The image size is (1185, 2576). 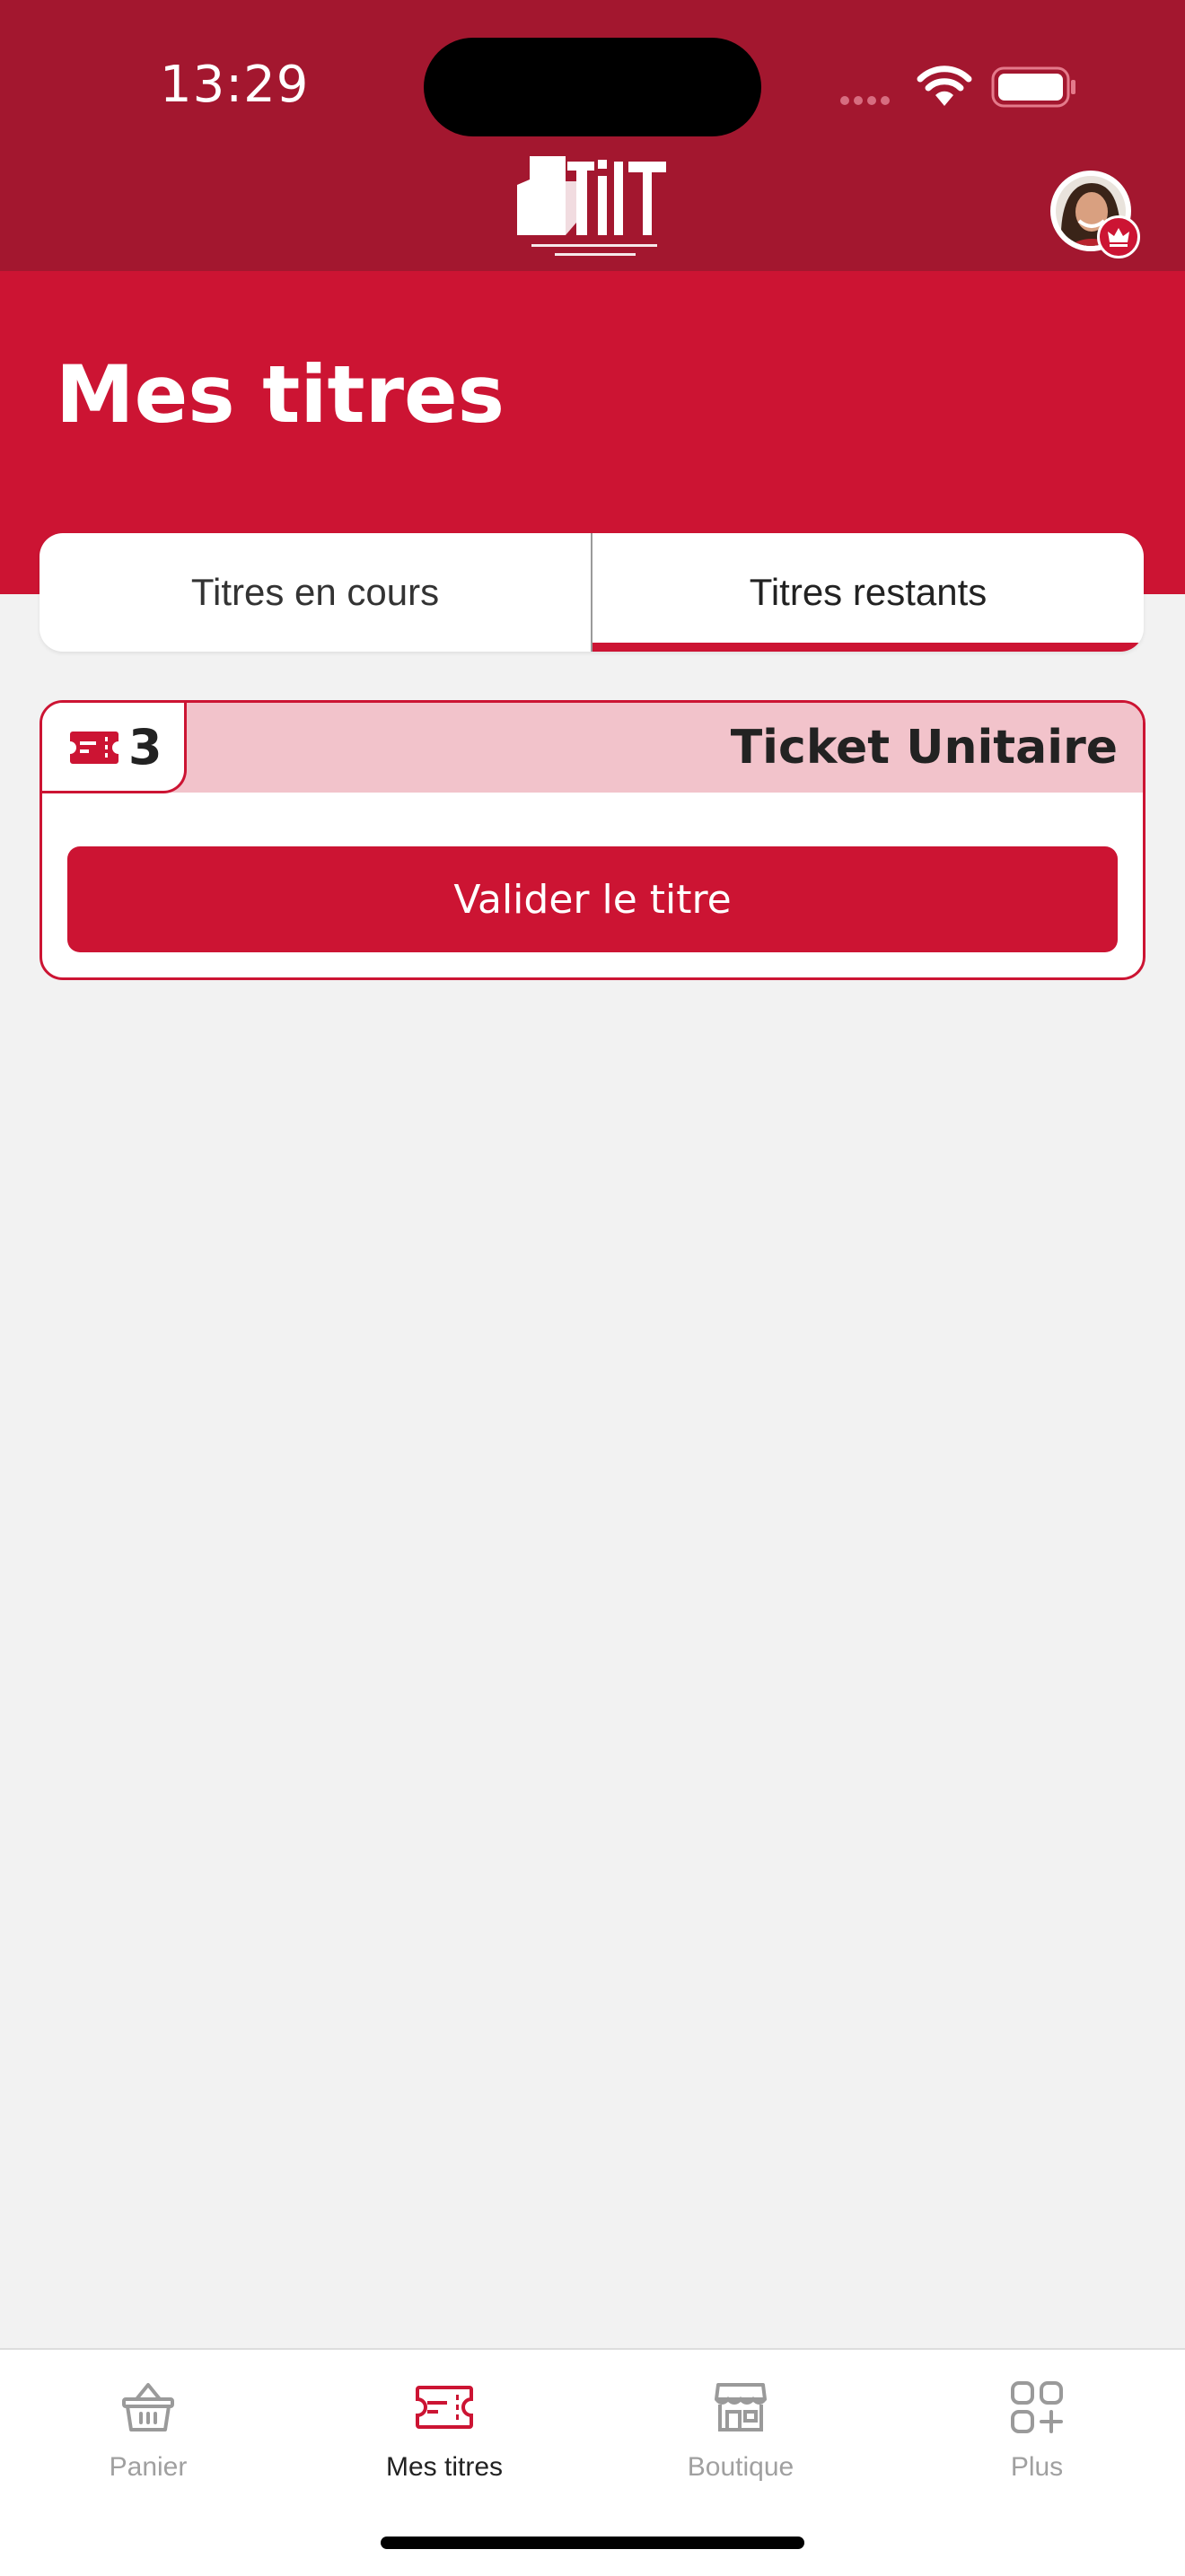 What do you see at coordinates (235, 85) in the screenshot?
I see `status-time: 13:29` at bounding box center [235, 85].